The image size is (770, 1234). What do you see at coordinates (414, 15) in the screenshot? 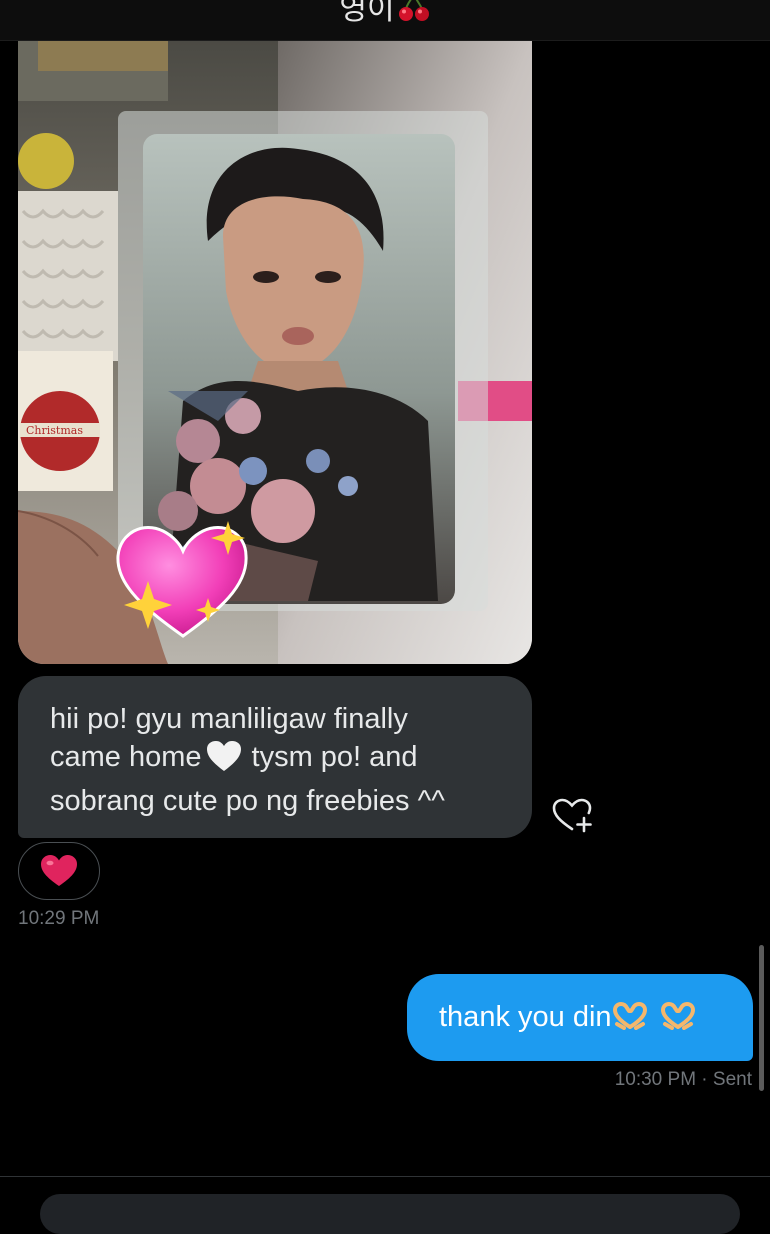
I see `cherries-icon` at bounding box center [414, 15].